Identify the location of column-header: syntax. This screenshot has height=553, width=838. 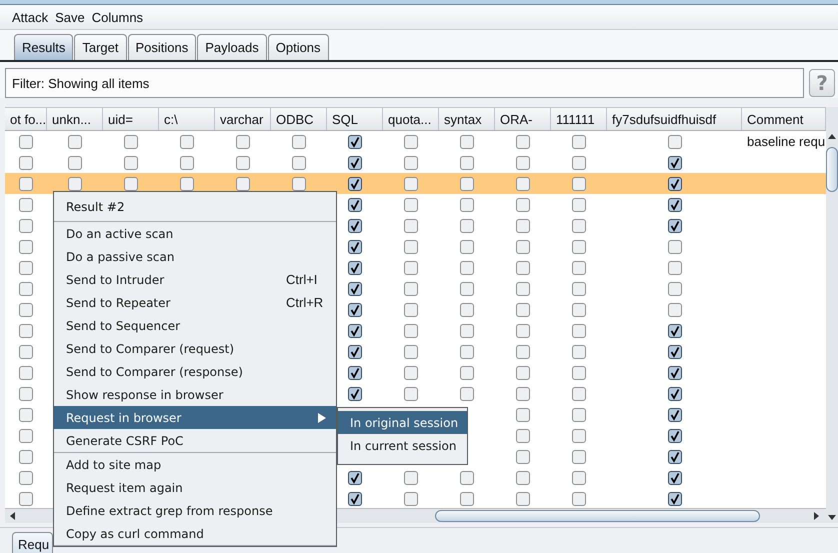
(467, 119).